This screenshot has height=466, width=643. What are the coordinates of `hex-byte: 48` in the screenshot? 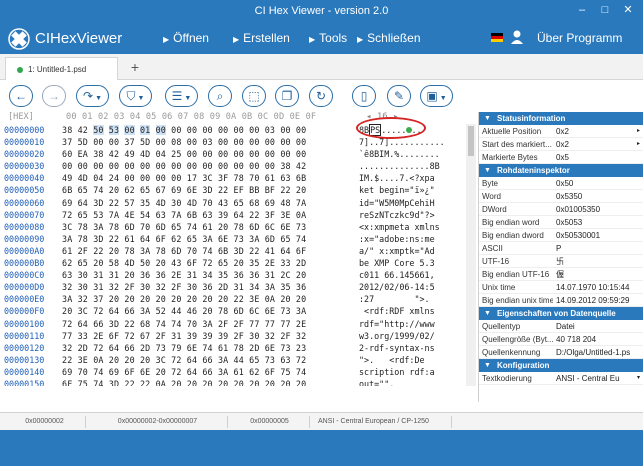 It's located at (285, 203).